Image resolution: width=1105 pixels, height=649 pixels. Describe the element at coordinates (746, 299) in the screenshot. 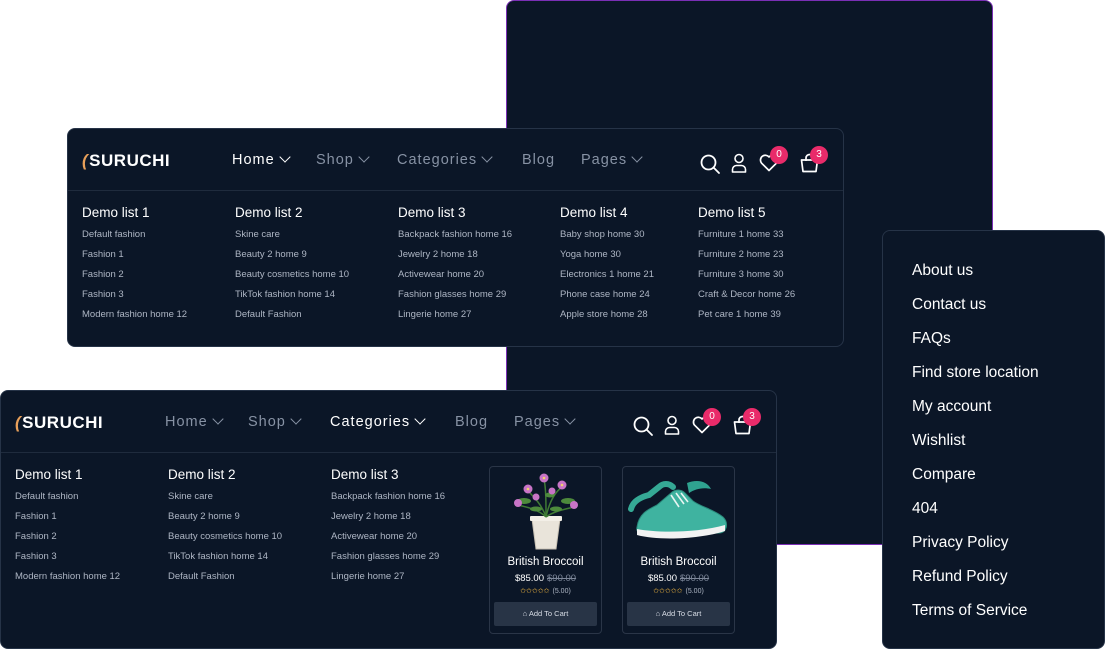

I see `menu-link: Craft & Decor home 26` at that location.